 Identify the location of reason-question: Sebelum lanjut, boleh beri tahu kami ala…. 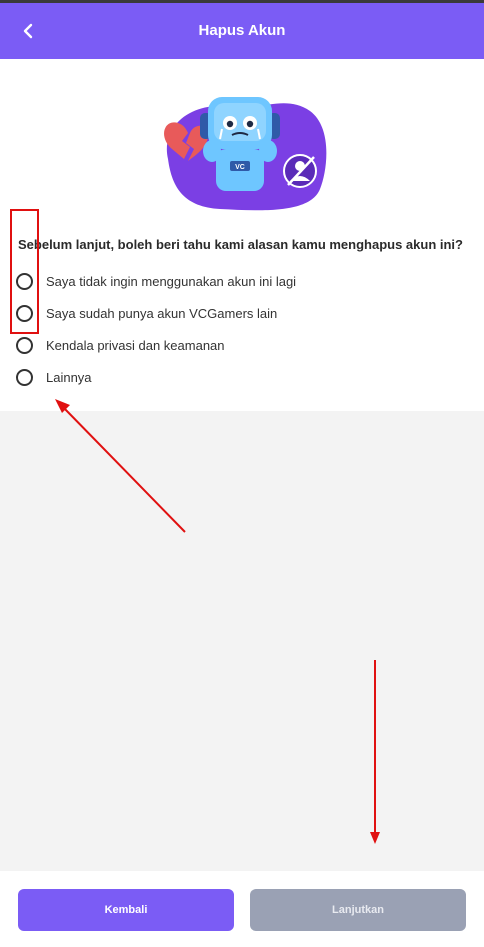
(240, 244).